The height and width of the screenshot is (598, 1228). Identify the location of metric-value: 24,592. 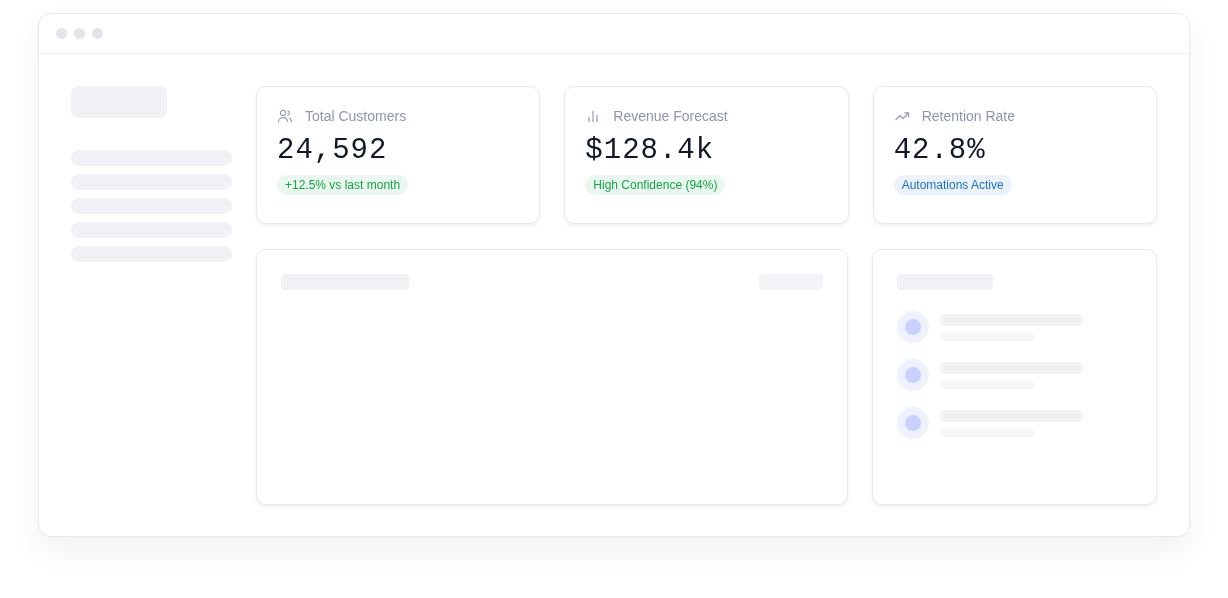
(332, 150).